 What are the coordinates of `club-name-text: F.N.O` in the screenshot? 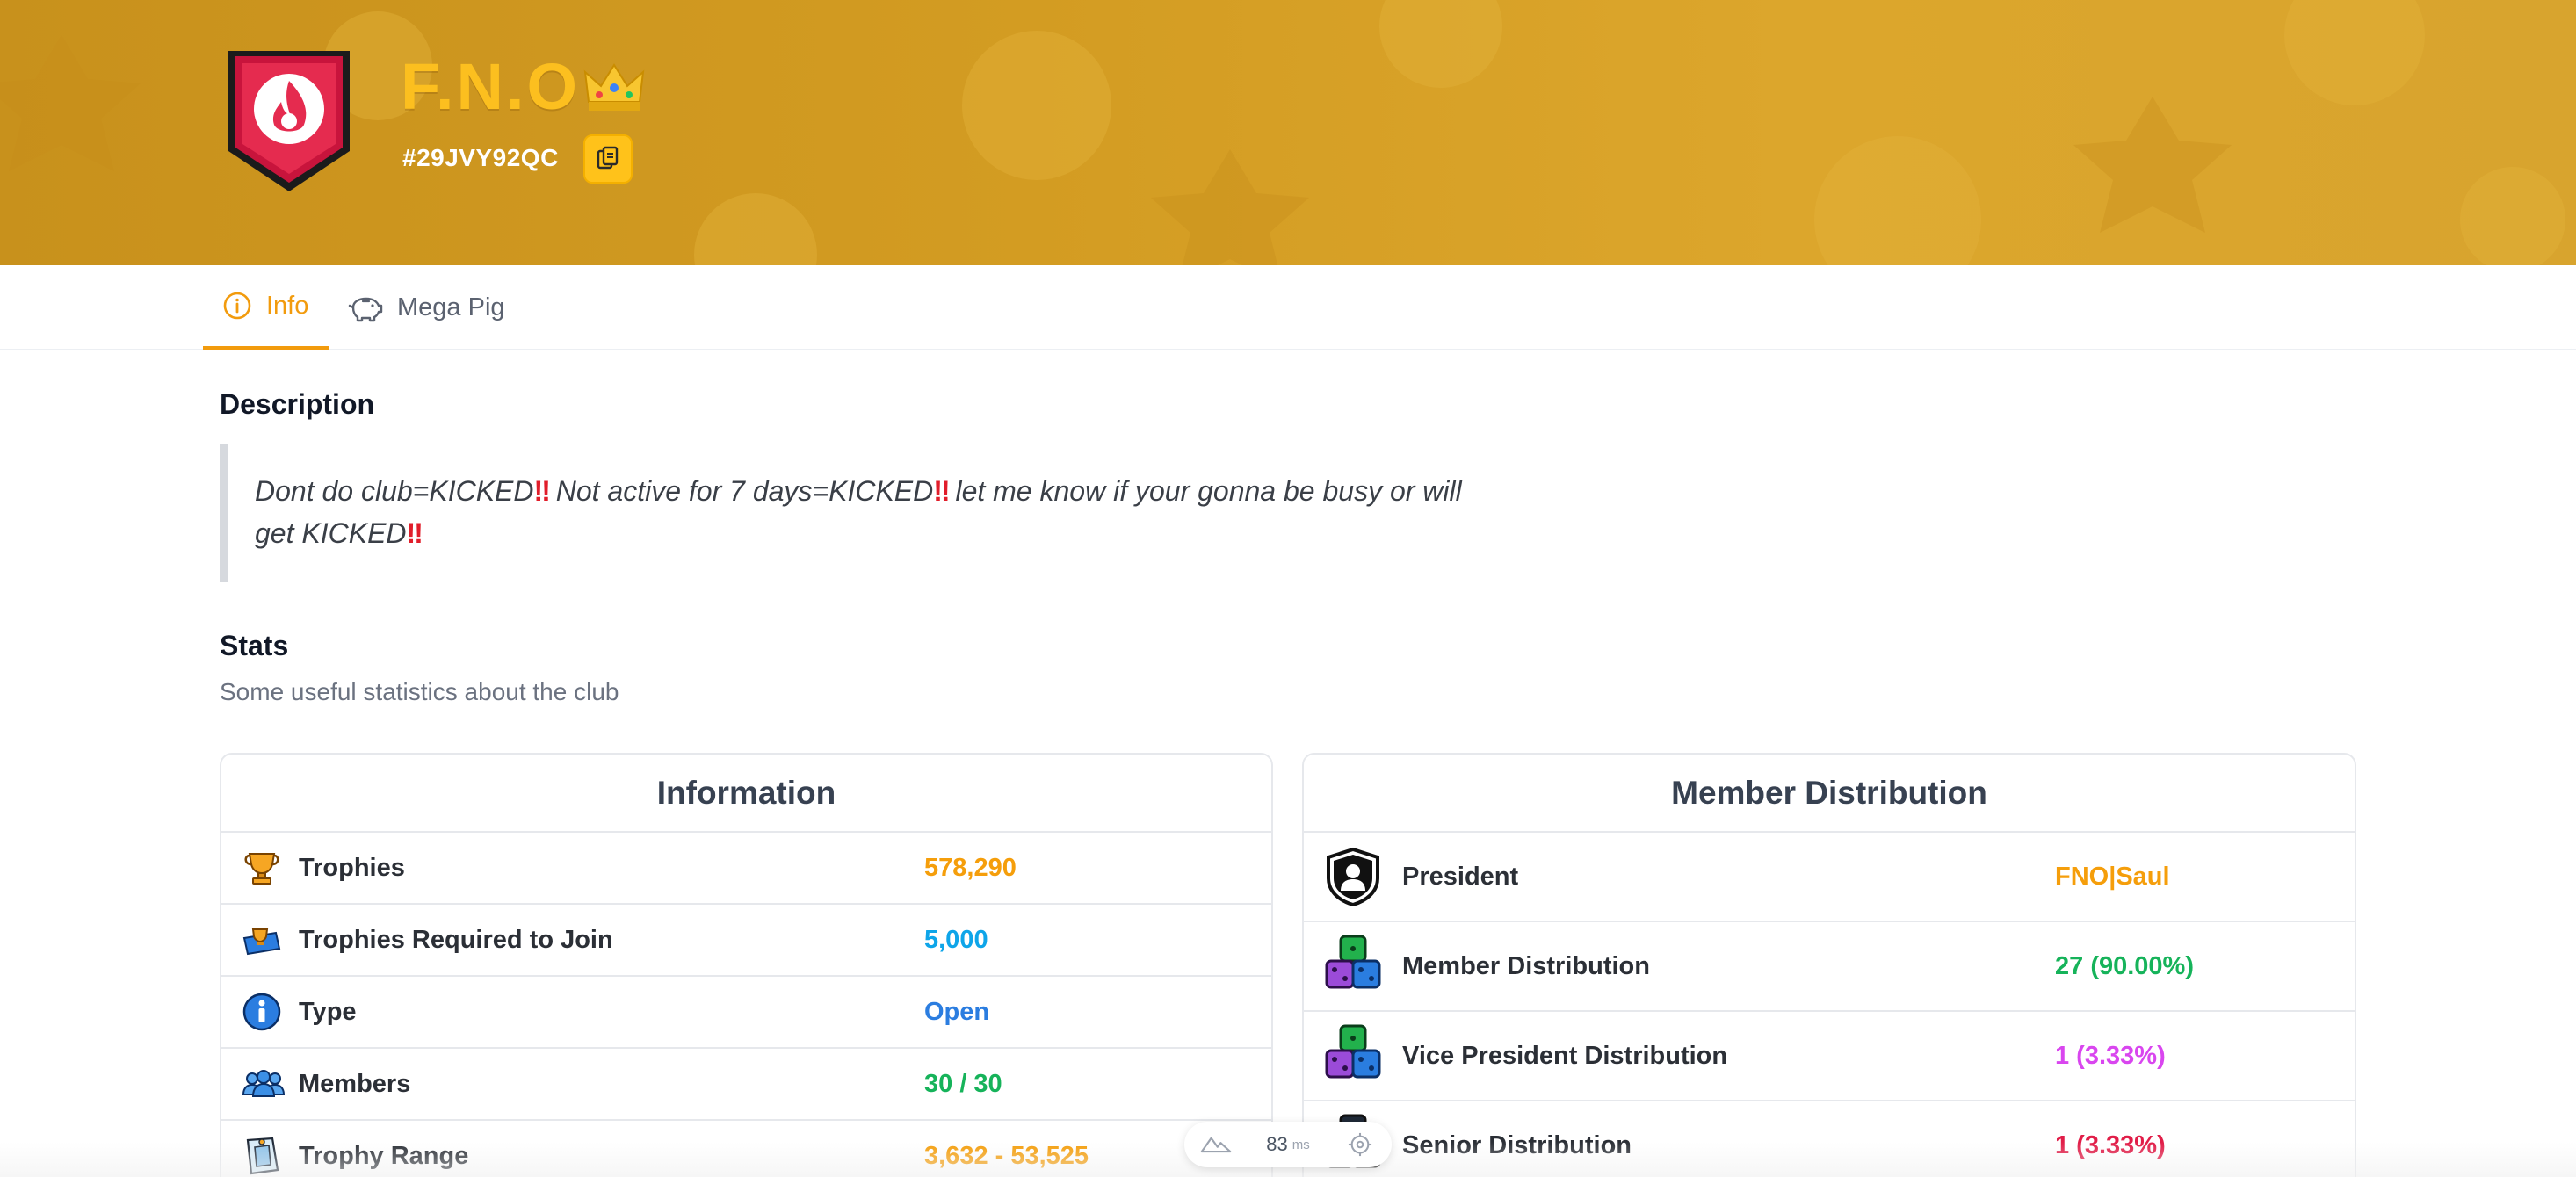 It's located at (491, 87).